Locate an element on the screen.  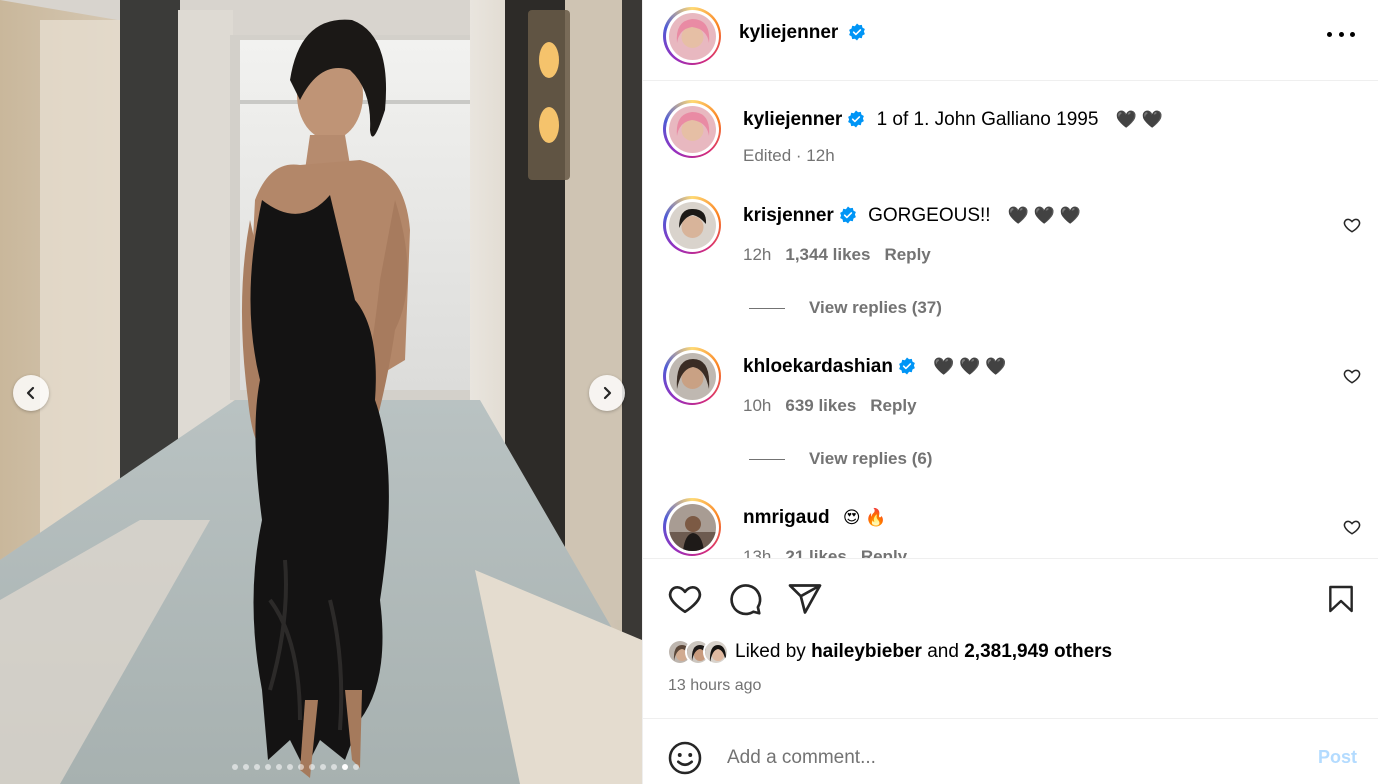
send-icon is located at coordinates (805, 599).